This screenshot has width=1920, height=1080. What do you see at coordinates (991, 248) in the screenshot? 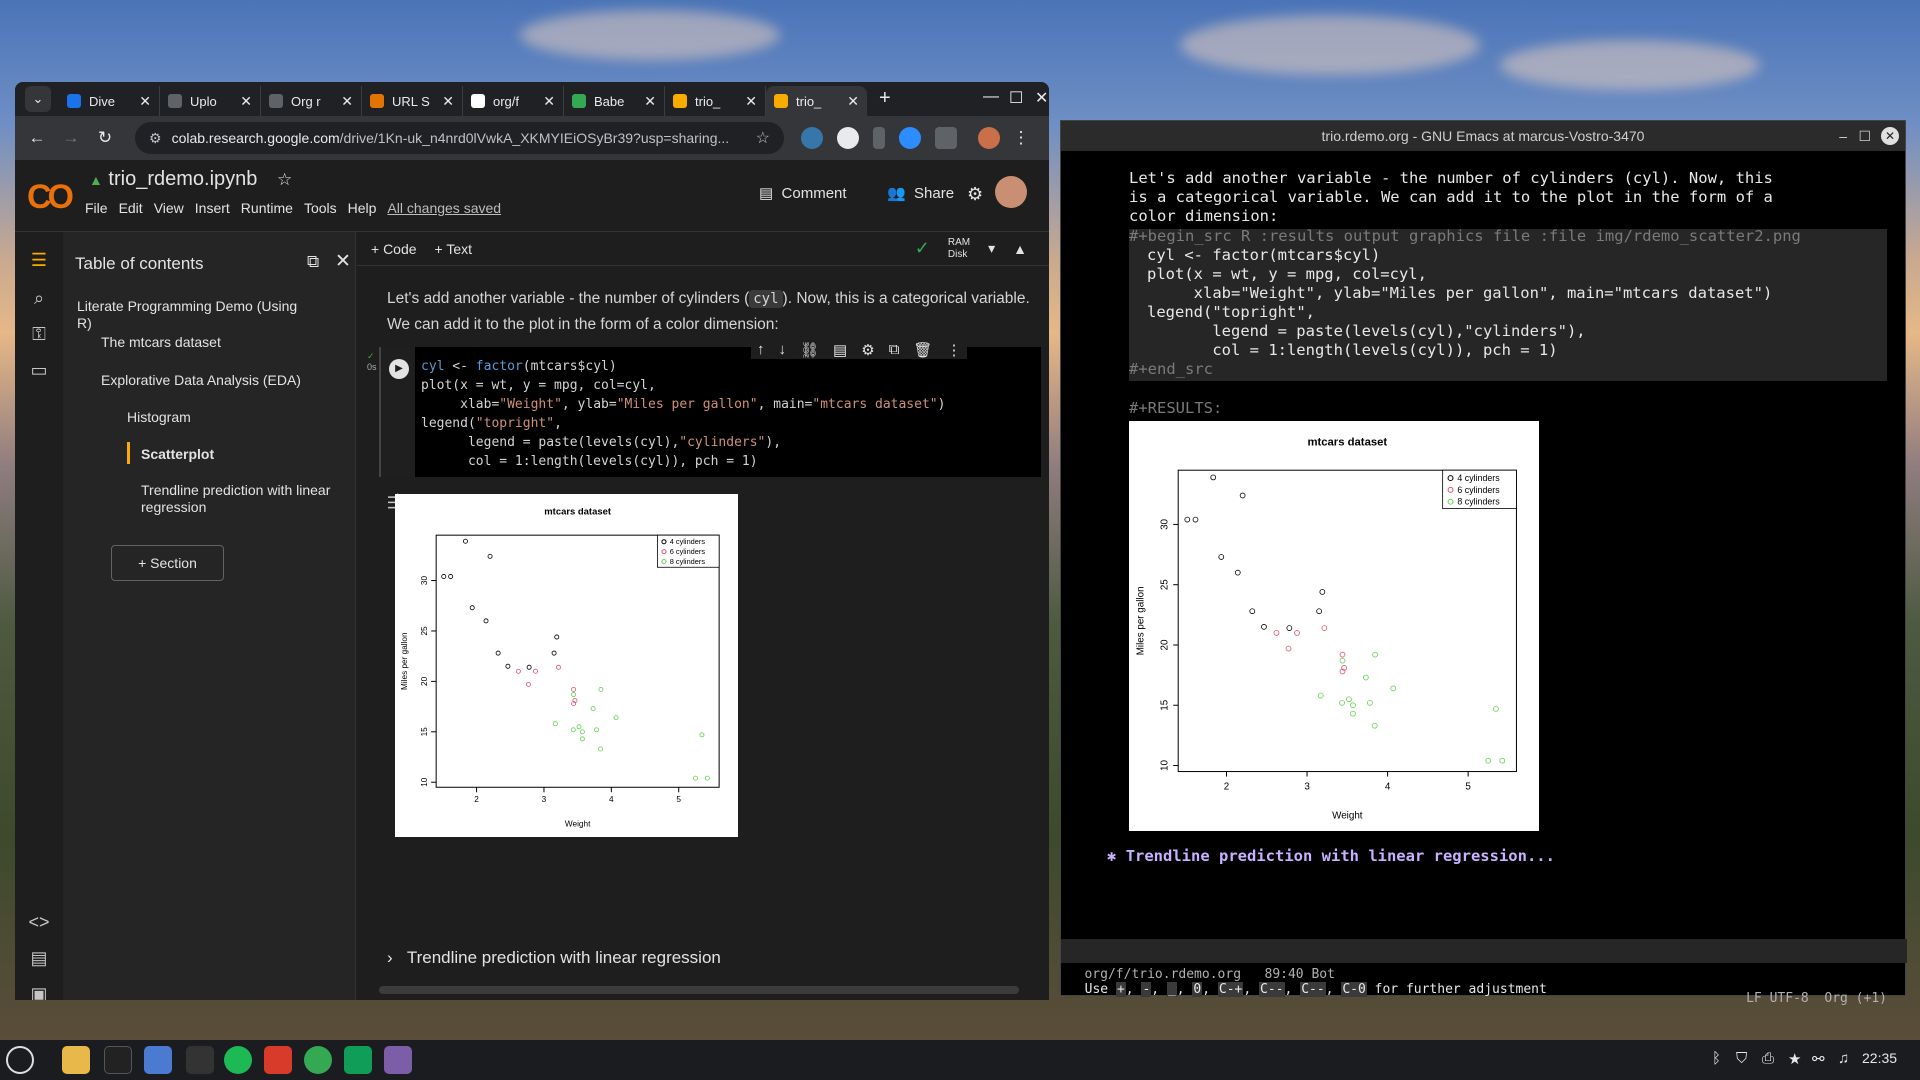
I see `runtime-dropdown-icon: ▾` at bounding box center [991, 248].